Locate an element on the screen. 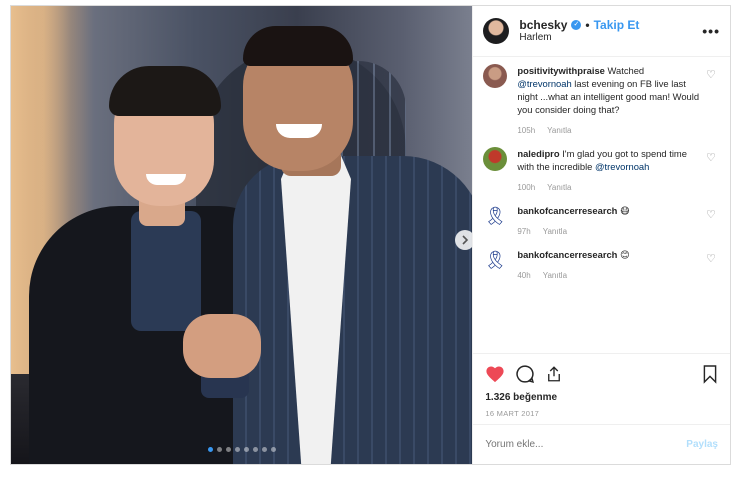 This screenshot has width=750, height=478. person-left-smile is located at coordinates (166, 179).